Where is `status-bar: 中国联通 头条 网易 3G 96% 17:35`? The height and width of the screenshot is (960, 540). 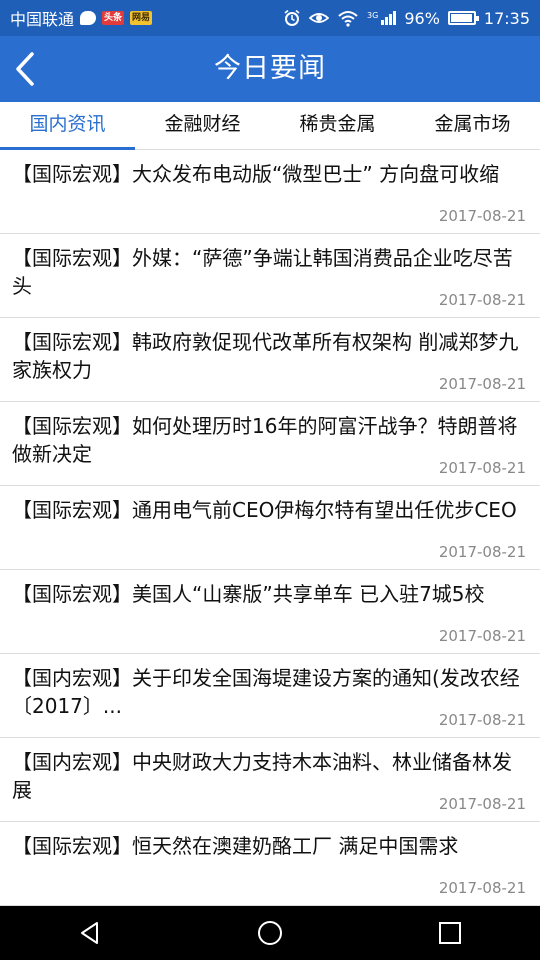 status-bar: 中国联通 头条 网易 3G 96% 17:35 is located at coordinates (270, 18).